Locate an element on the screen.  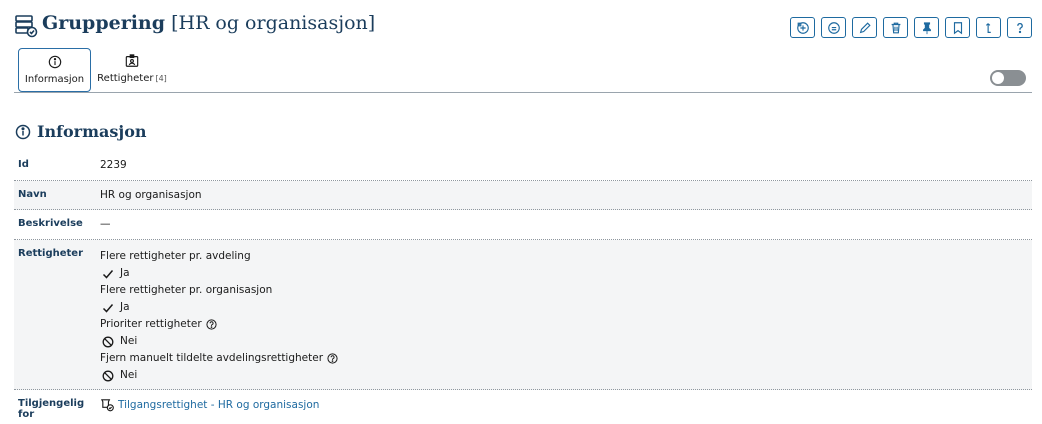
bookmark-button is located at coordinates (957, 27).